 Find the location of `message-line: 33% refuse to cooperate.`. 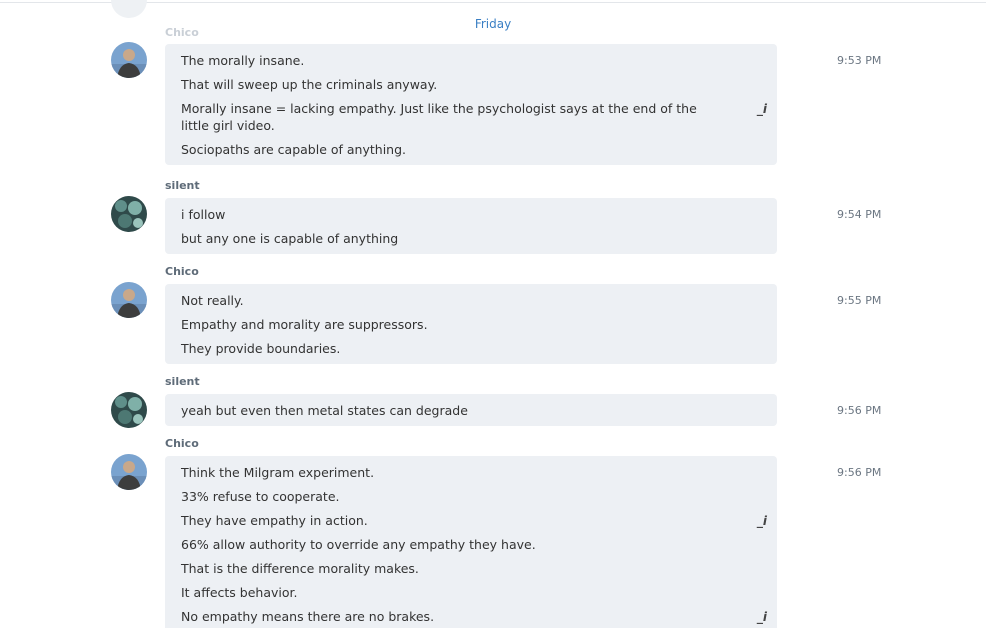

message-line: 33% refuse to cooperate. is located at coordinates (260, 496).